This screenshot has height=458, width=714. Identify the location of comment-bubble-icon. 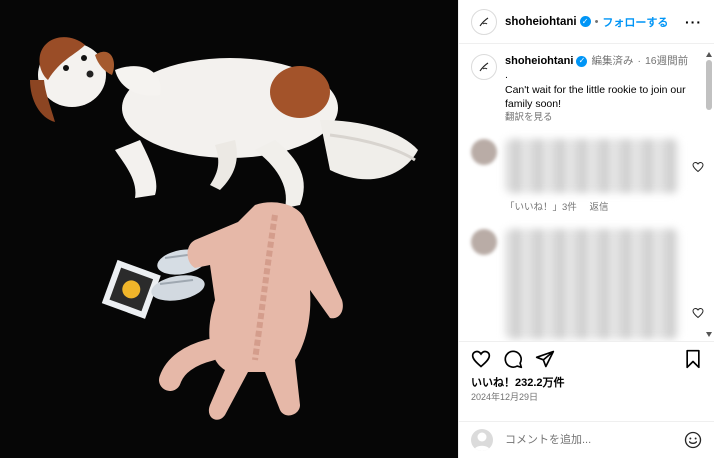
(513, 359).